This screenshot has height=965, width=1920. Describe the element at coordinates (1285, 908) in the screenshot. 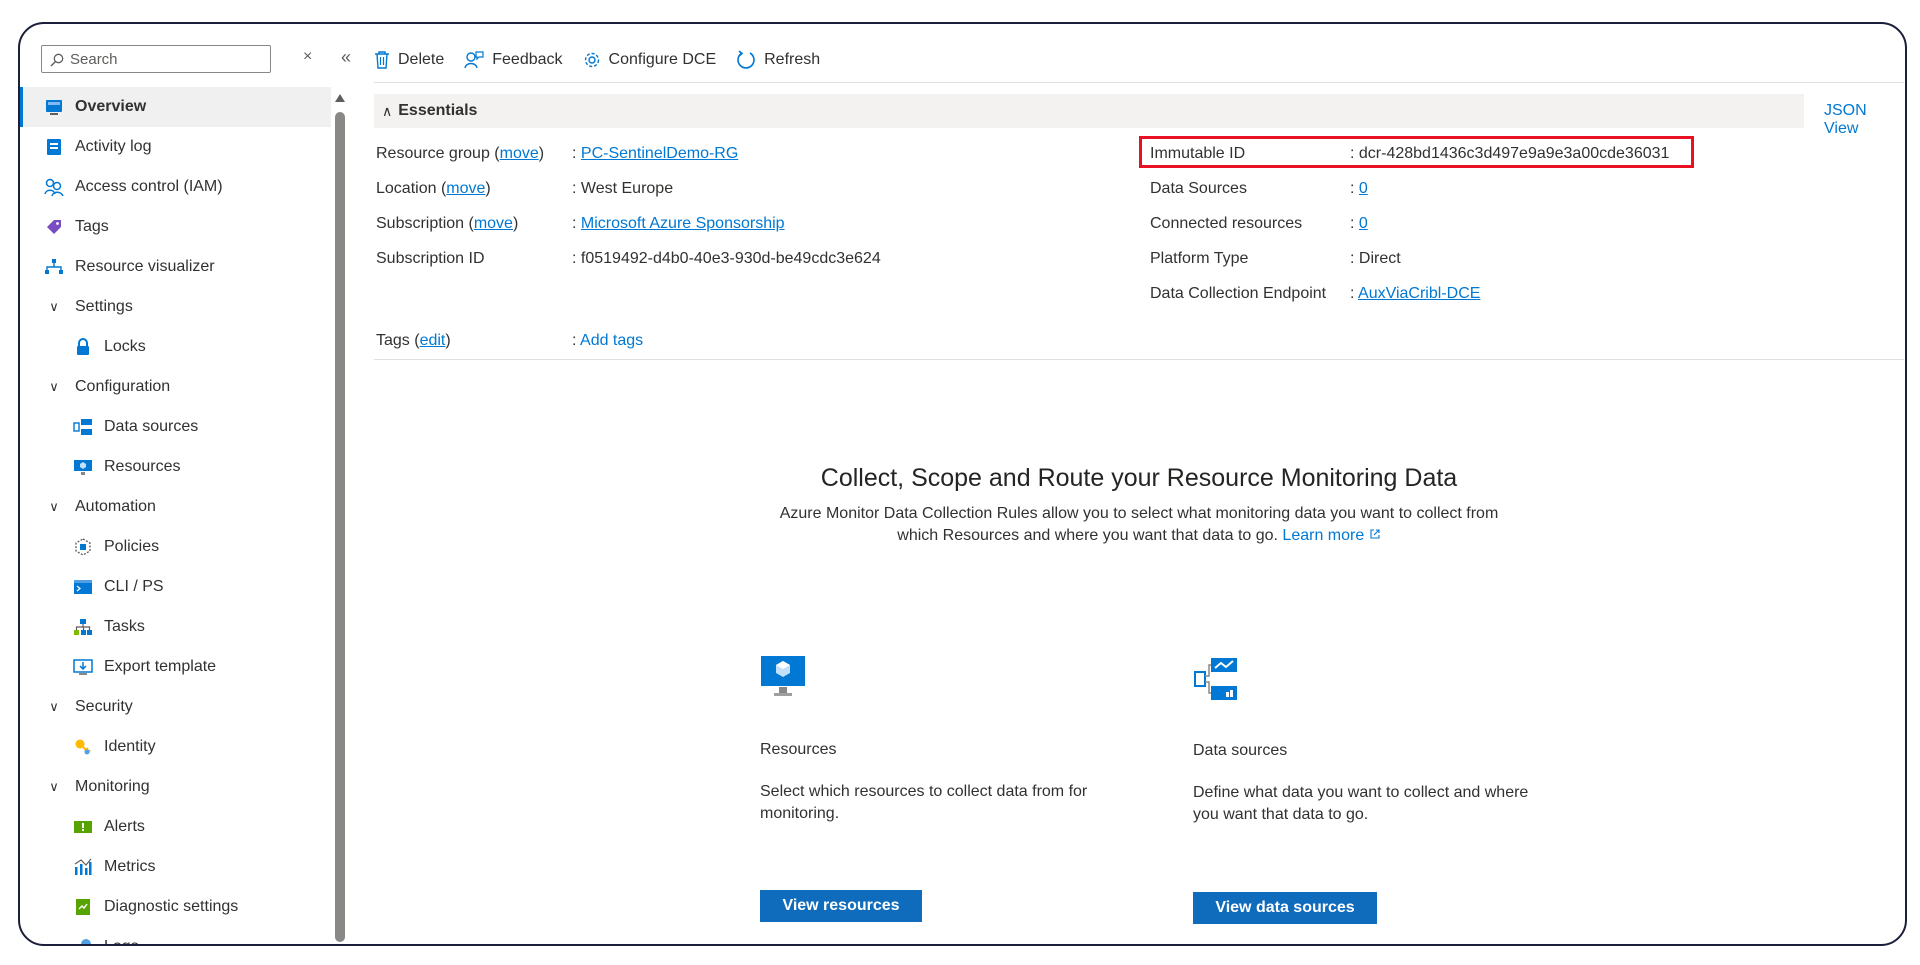

I see `view-data-sources-button: View data sources` at that location.